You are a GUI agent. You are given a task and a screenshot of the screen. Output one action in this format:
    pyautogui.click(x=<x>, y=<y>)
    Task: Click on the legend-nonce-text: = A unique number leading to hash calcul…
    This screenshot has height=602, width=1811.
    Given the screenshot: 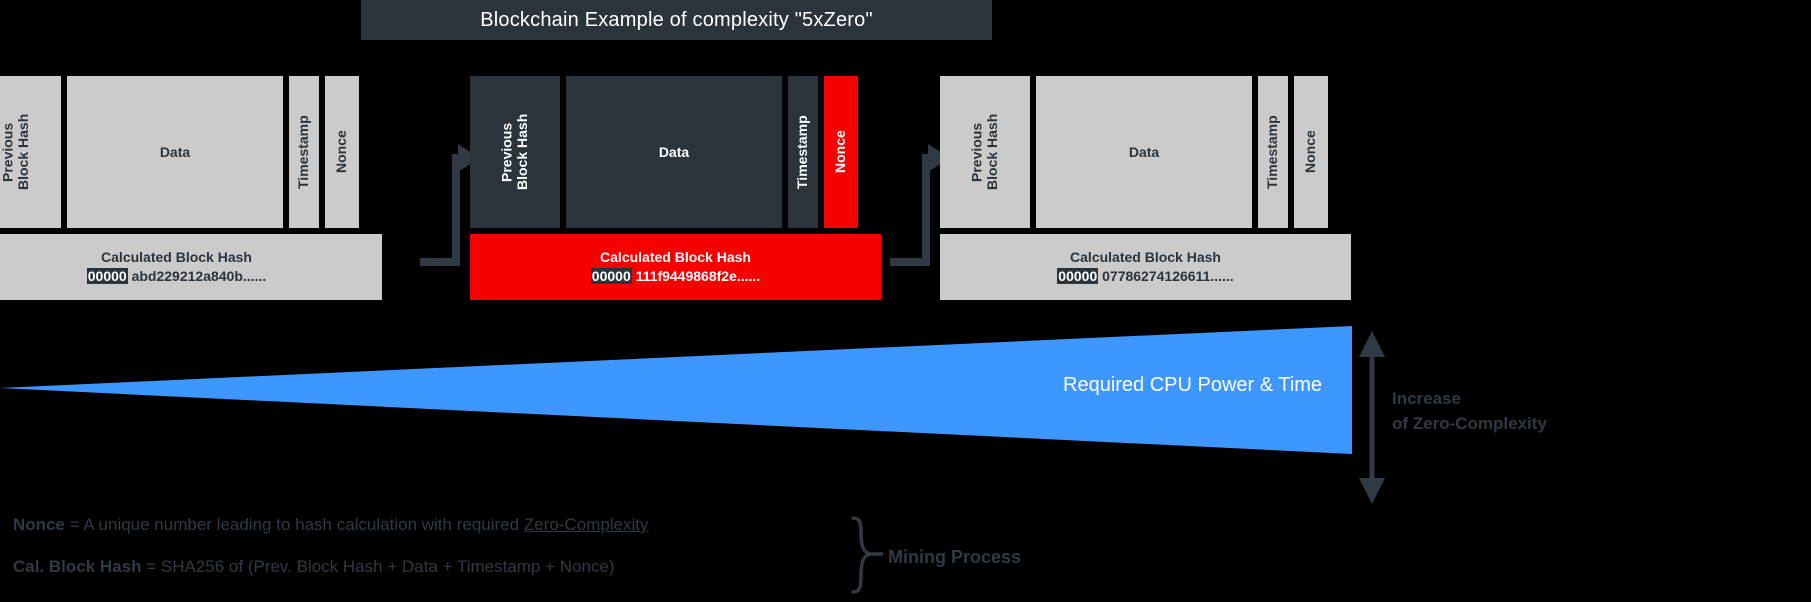 What is the action you would take?
    pyautogui.click(x=294, y=524)
    